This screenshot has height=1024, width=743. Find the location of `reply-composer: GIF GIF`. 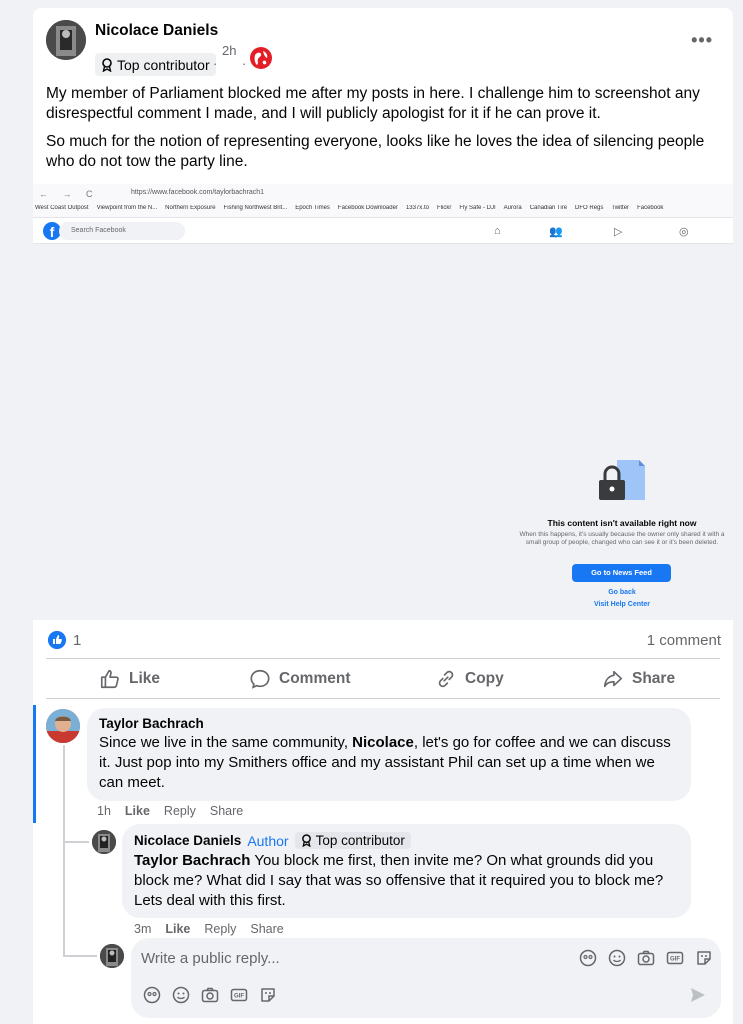

reply-composer: GIF GIF is located at coordinates (426, 978).